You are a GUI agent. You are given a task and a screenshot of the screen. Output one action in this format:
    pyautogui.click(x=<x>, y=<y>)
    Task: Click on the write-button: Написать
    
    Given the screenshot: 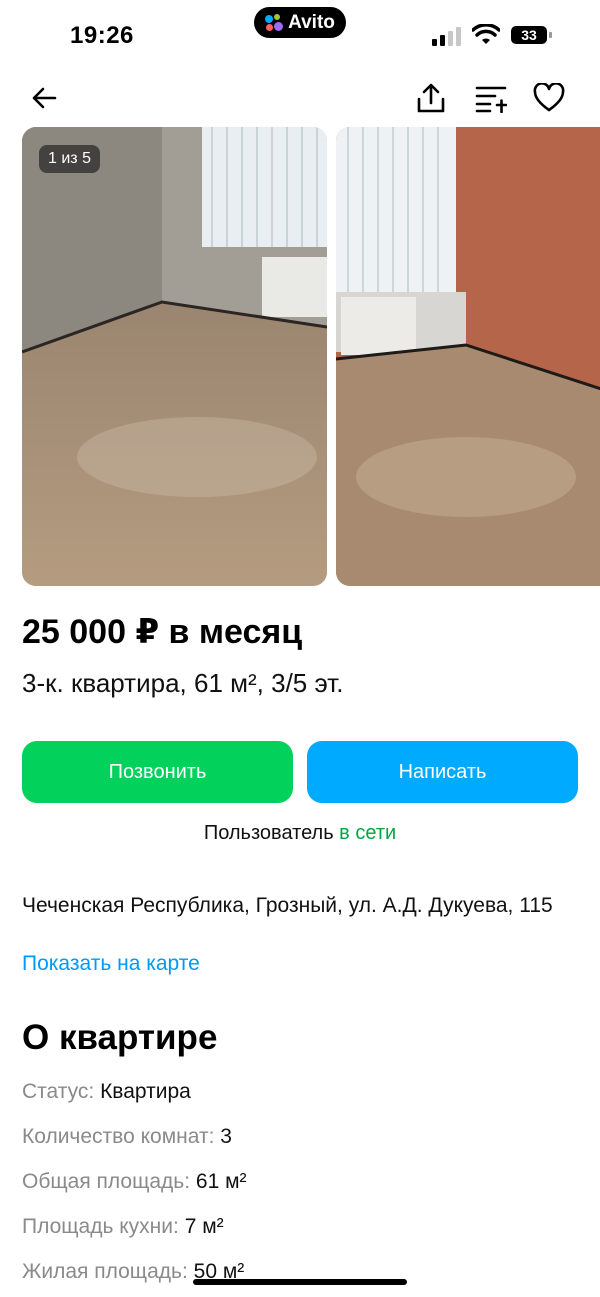 What is the action you would take?
    pyautogui.click(x=442, y=772)
    